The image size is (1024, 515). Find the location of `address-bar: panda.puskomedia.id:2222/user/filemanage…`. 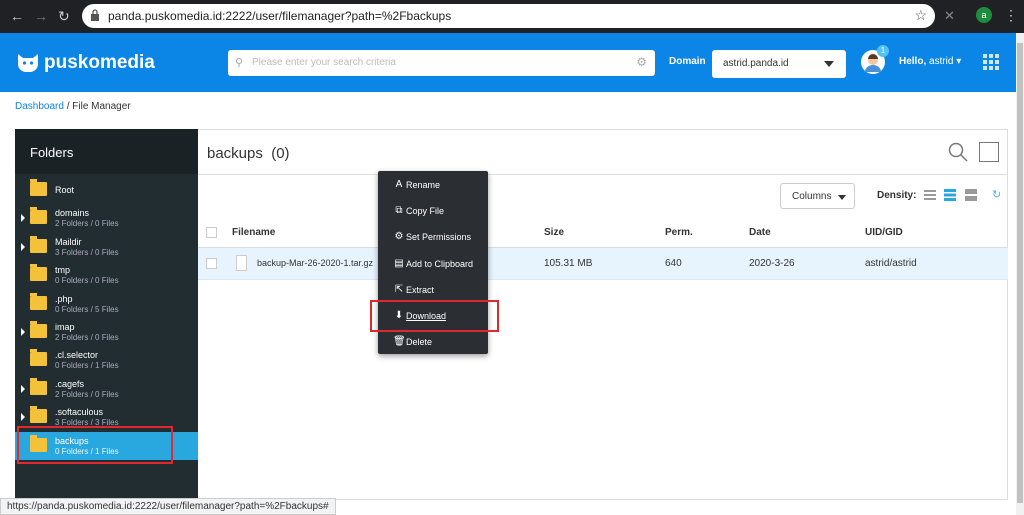

address-bar: panda.puskomedia.id:2222/user/filemanage… is located at coordinates (508, 16).